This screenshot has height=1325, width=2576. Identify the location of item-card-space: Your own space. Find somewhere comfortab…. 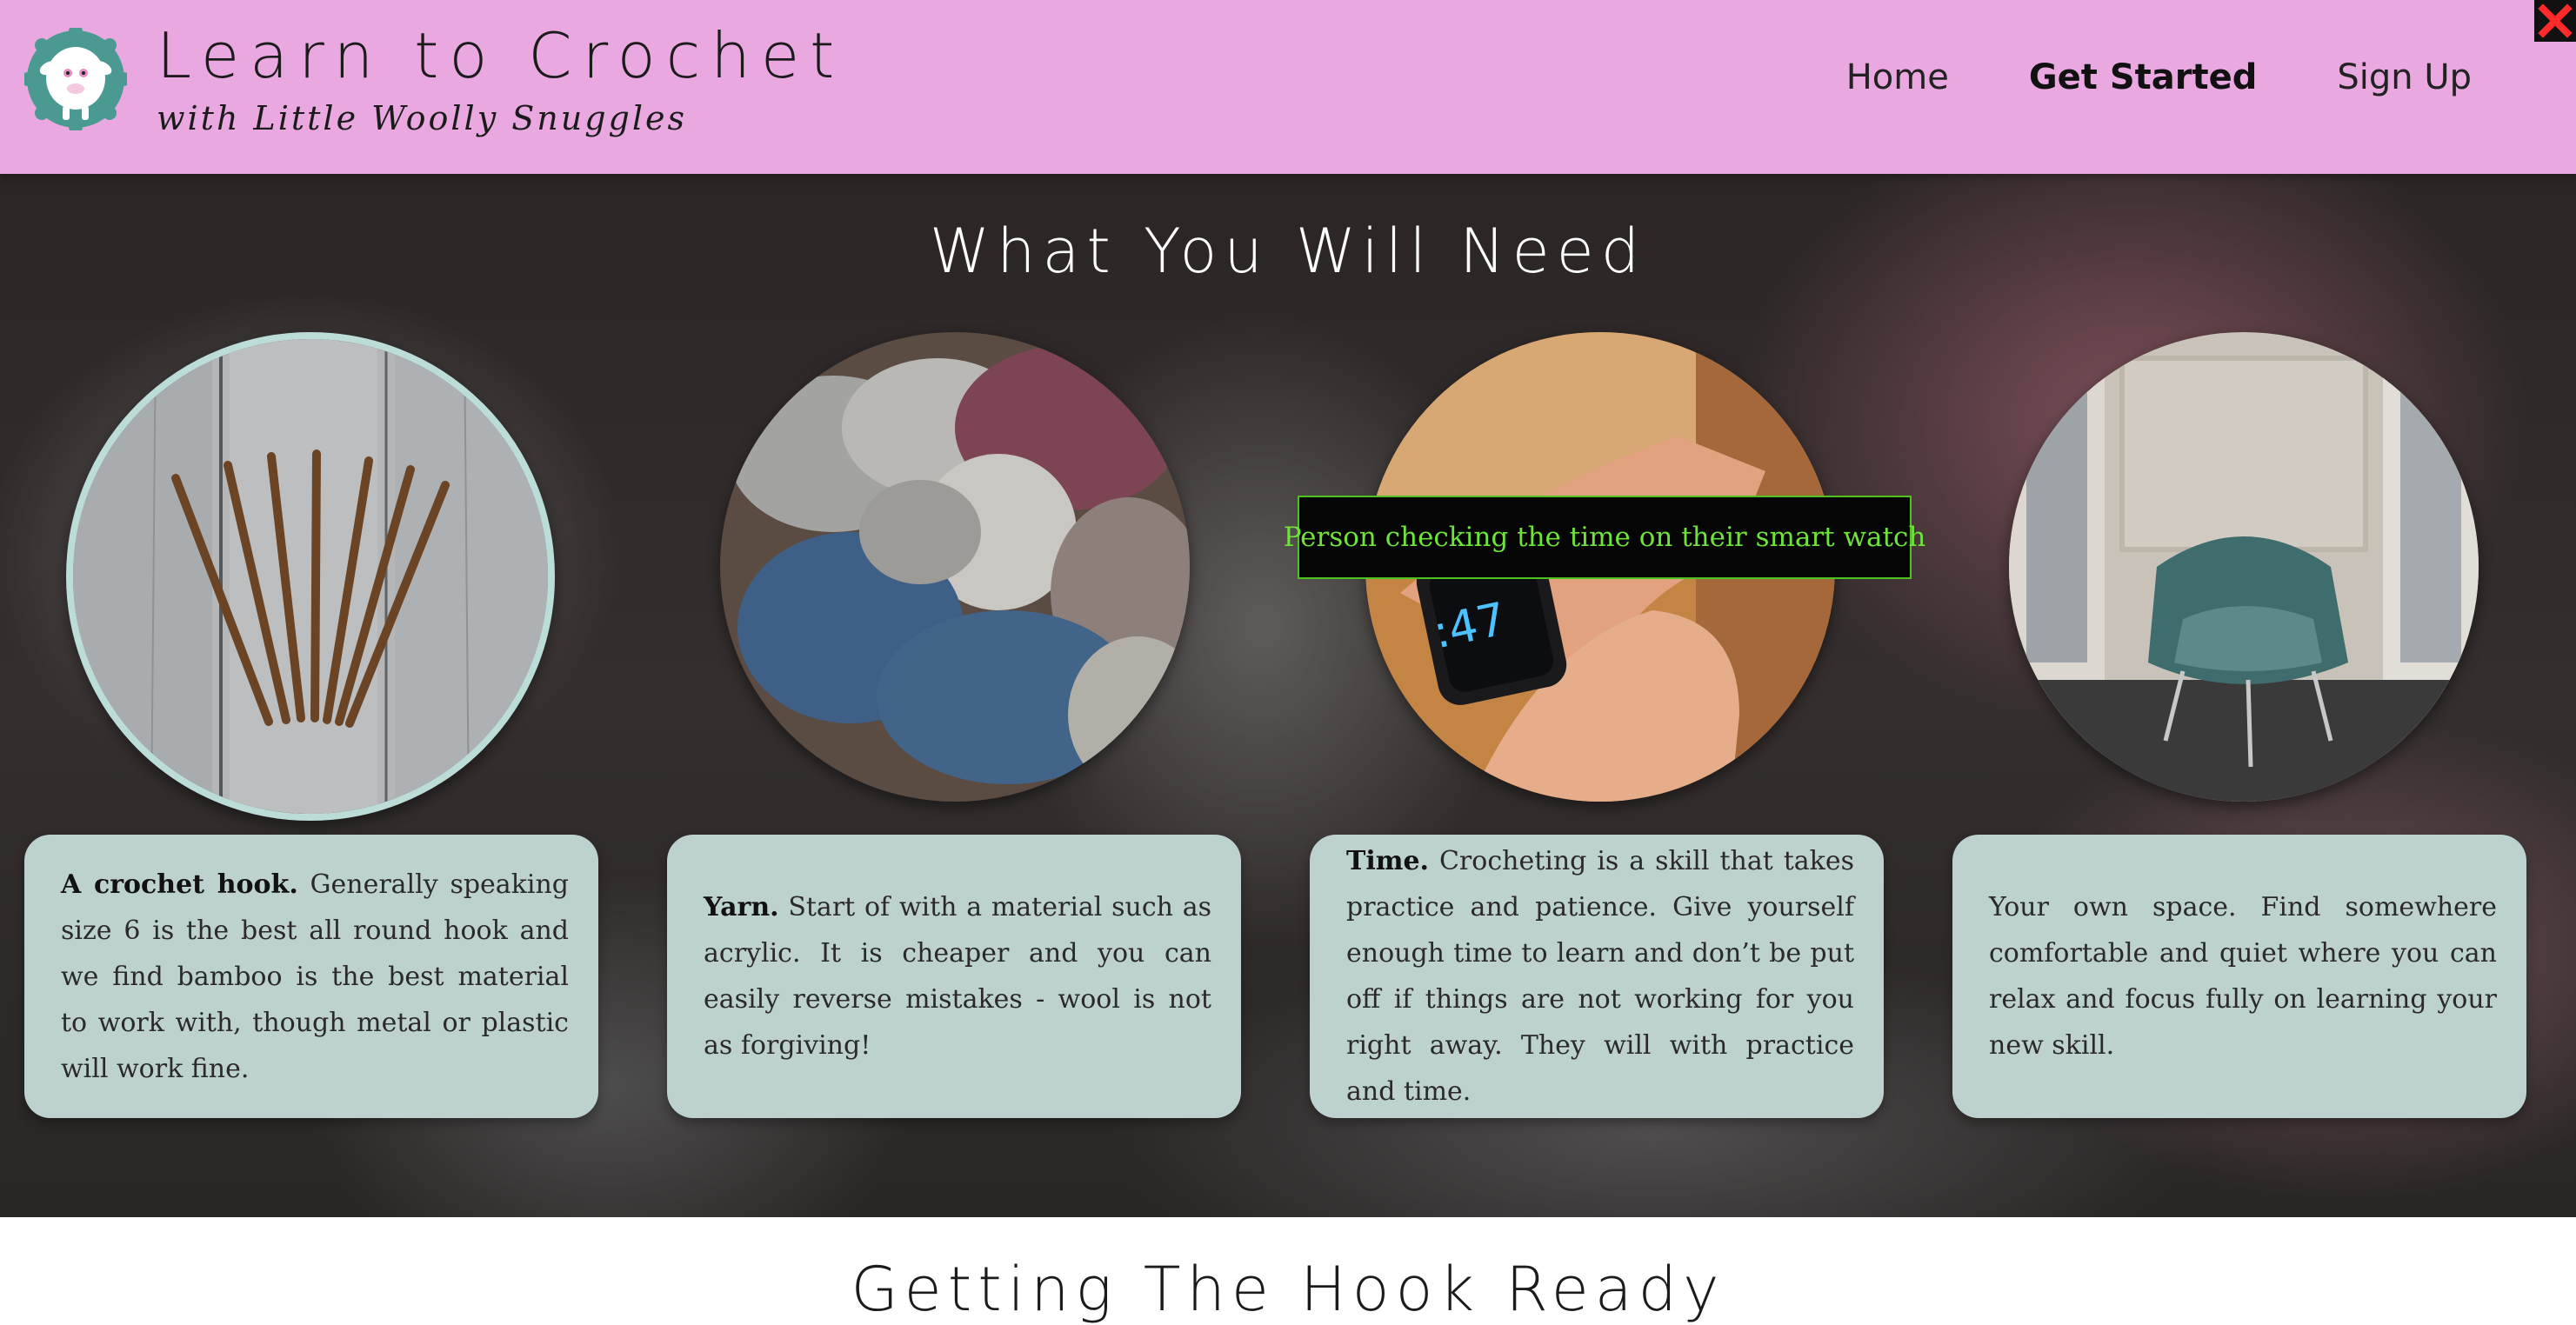
(2239, 977).